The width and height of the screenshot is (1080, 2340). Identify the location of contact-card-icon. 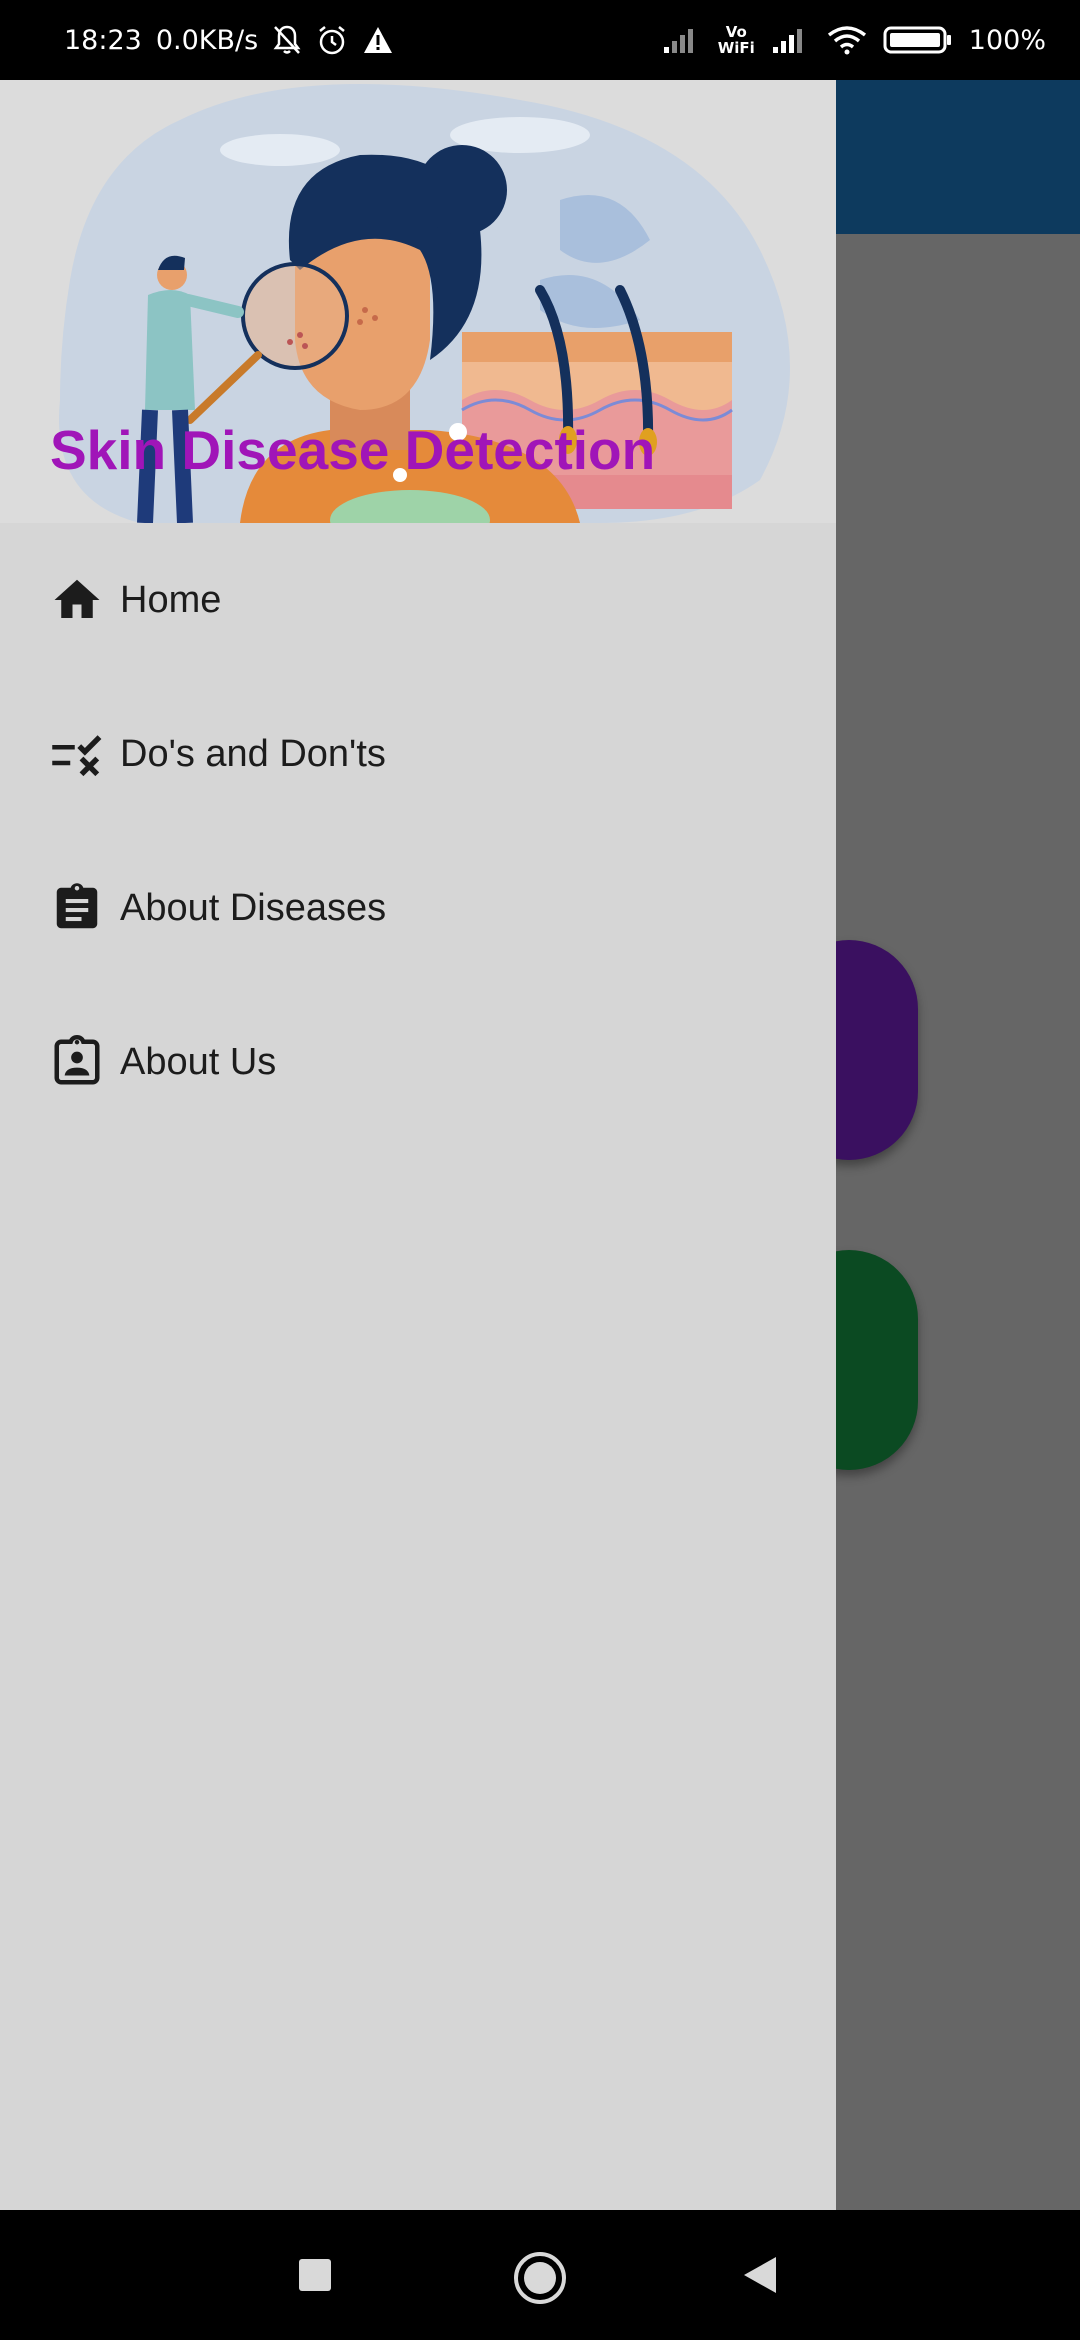
(77, 1062).